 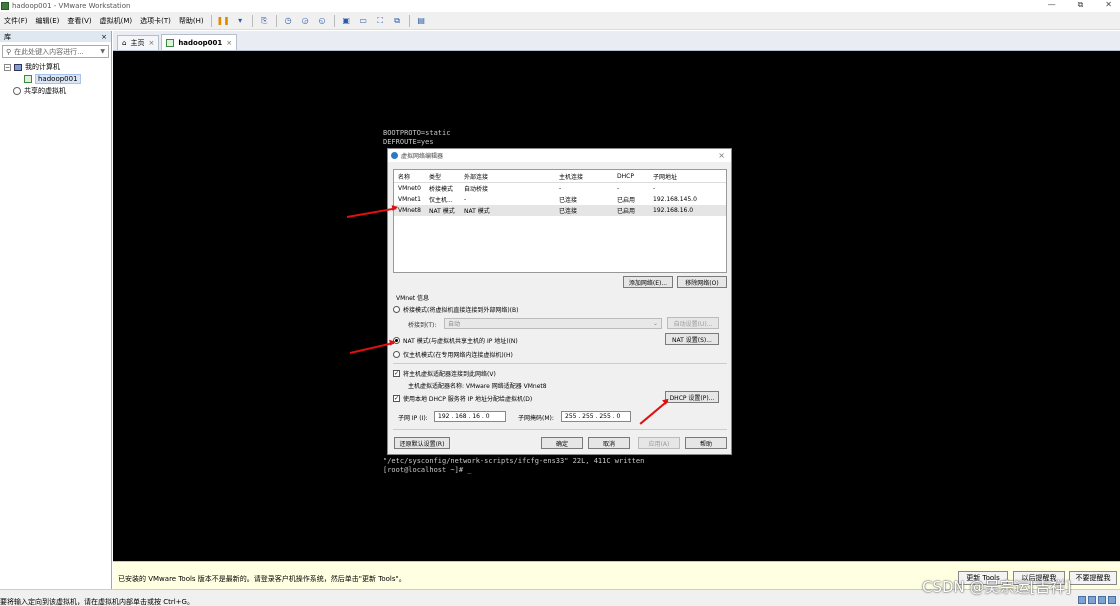 I want to click on table-row: VMnet1 仅主机... - 已连接 已启用 192.168.145.0, so click(x=560, y=199).